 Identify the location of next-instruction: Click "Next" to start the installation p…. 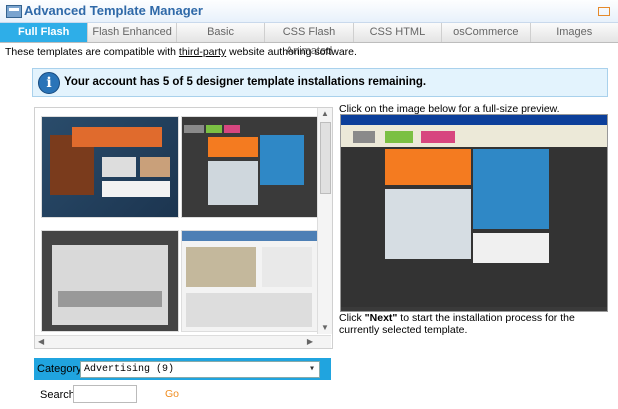
(474, 324).